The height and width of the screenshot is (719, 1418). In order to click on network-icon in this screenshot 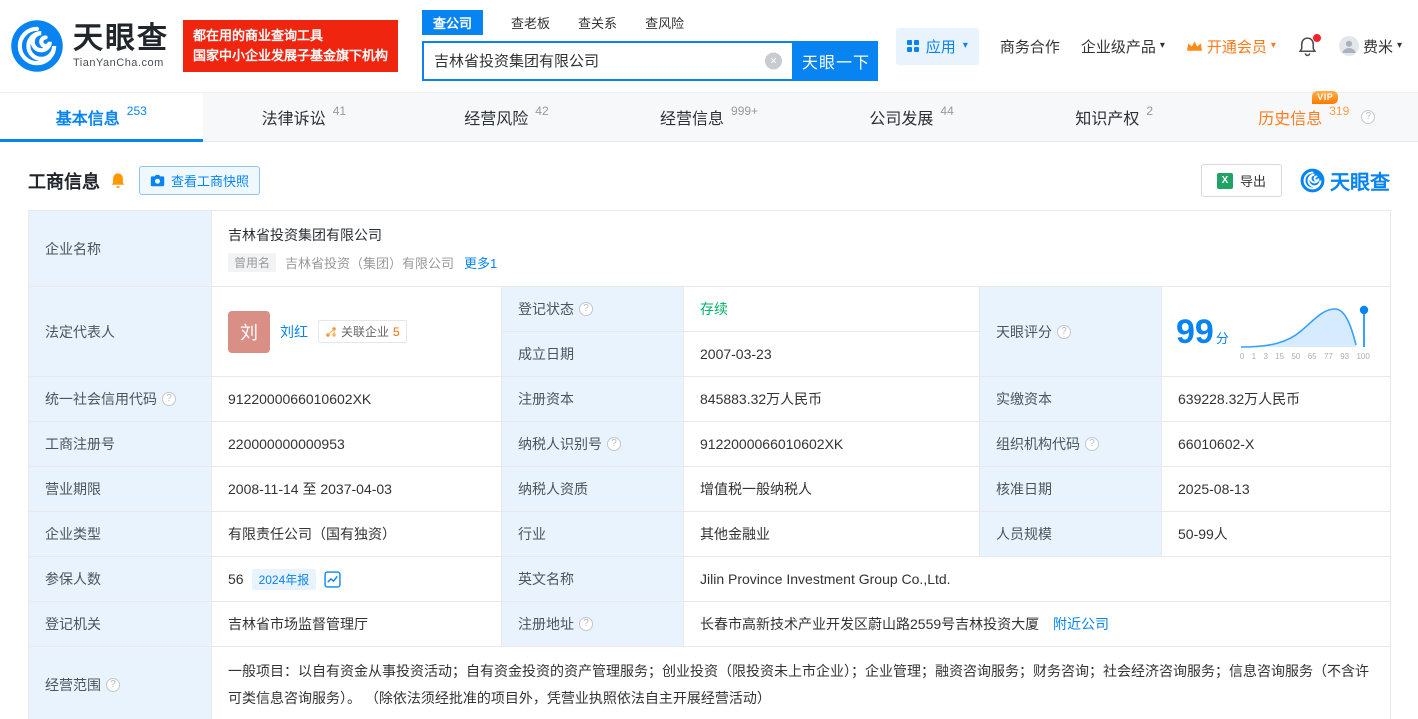, I will do `click(331, 331)`.